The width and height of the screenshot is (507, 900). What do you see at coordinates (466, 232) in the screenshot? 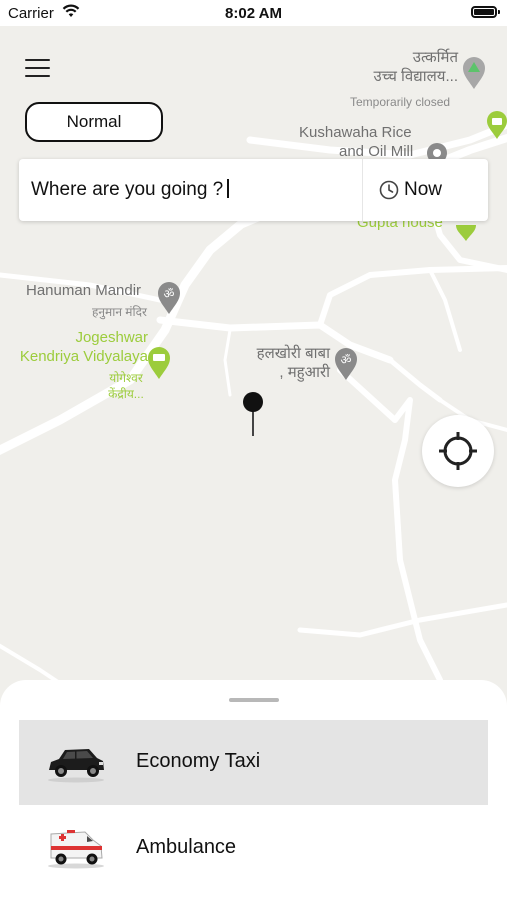
I see `gupta-pin-icon` at bounding box center [466, 232].